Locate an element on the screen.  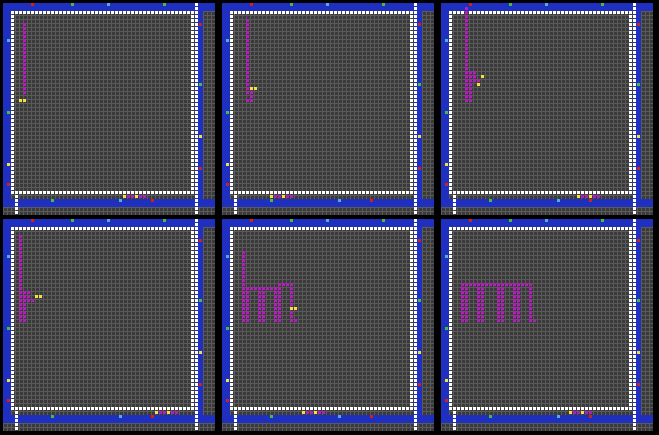
wall-marker is located at coordinates (546, 4).